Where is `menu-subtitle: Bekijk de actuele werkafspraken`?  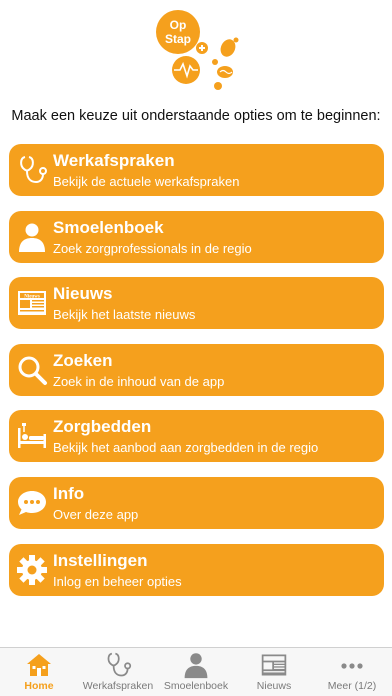 menu-subtitle: Bekijk de actuele werkafspraken is located at coordinates (146, 181).